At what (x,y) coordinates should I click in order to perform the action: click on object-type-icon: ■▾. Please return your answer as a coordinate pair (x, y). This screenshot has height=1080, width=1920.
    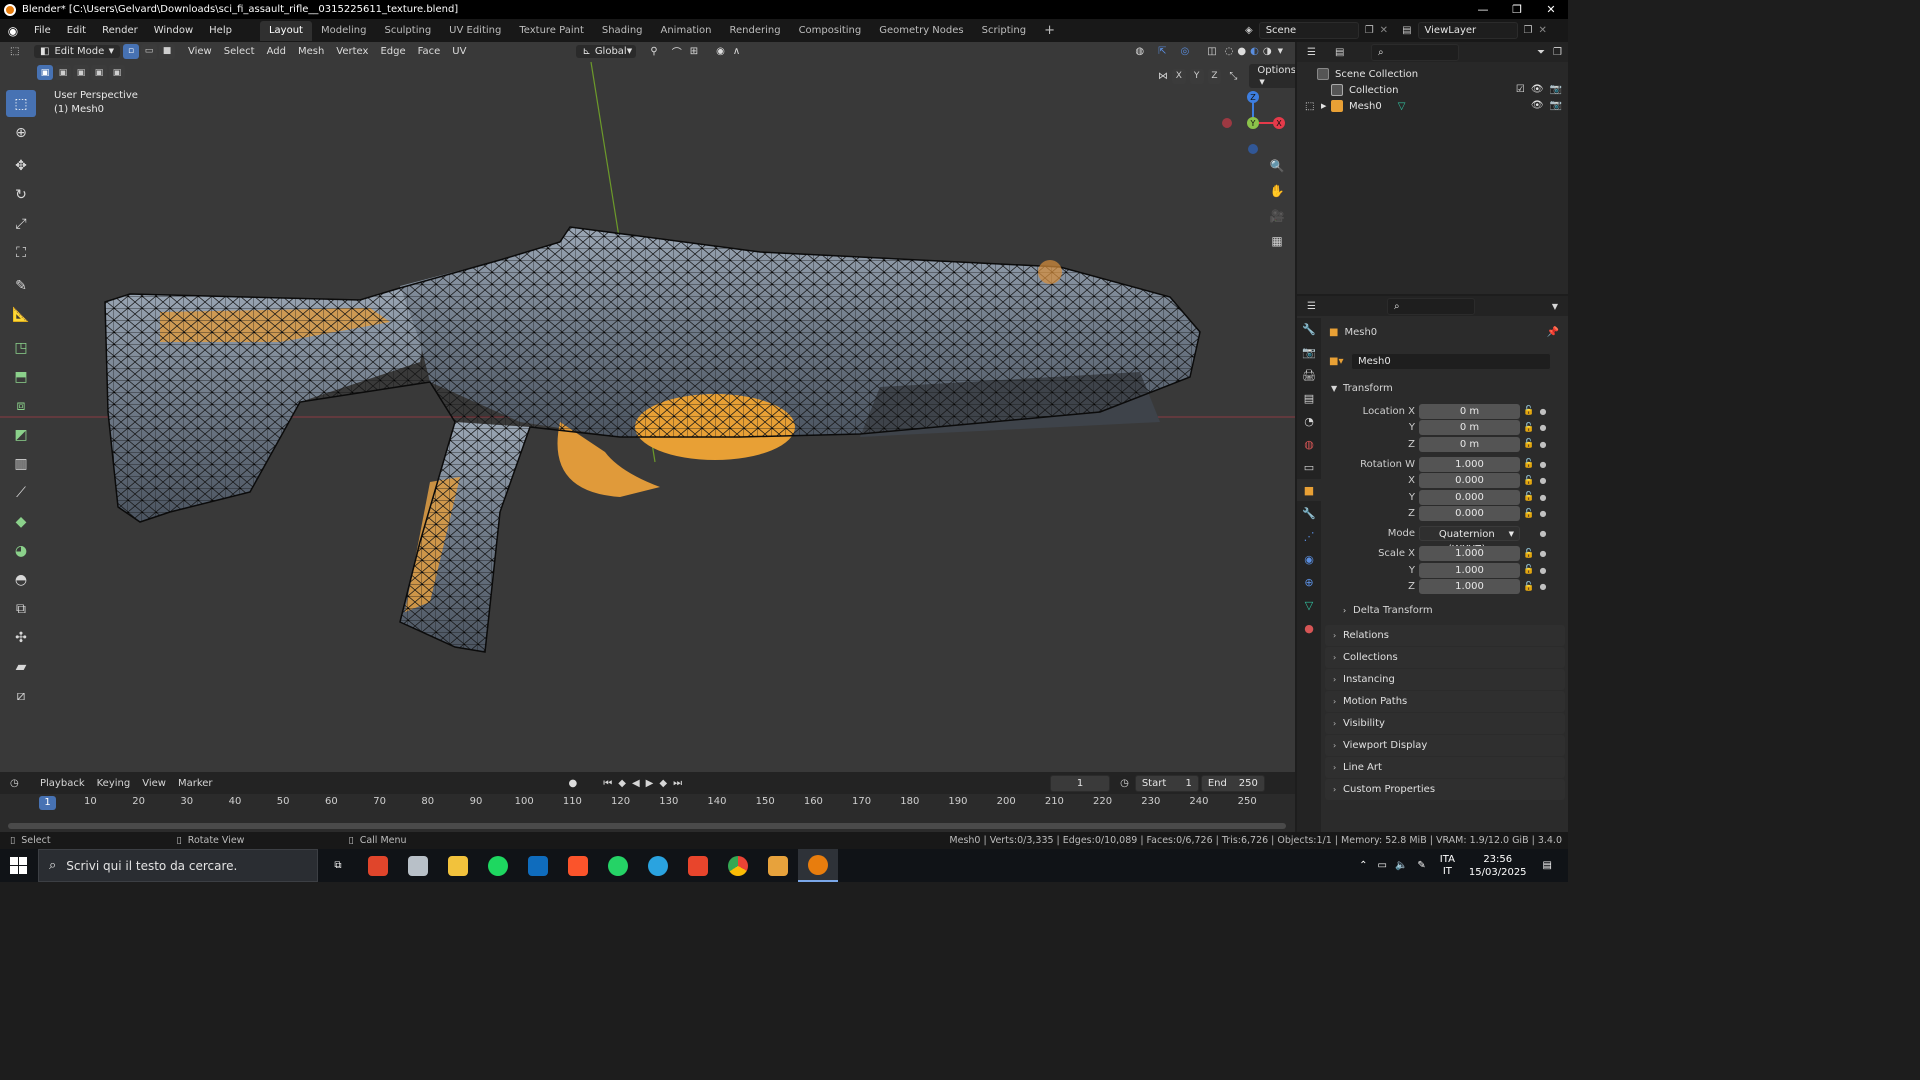
    Looking at the image, I should click on (1340, 361).